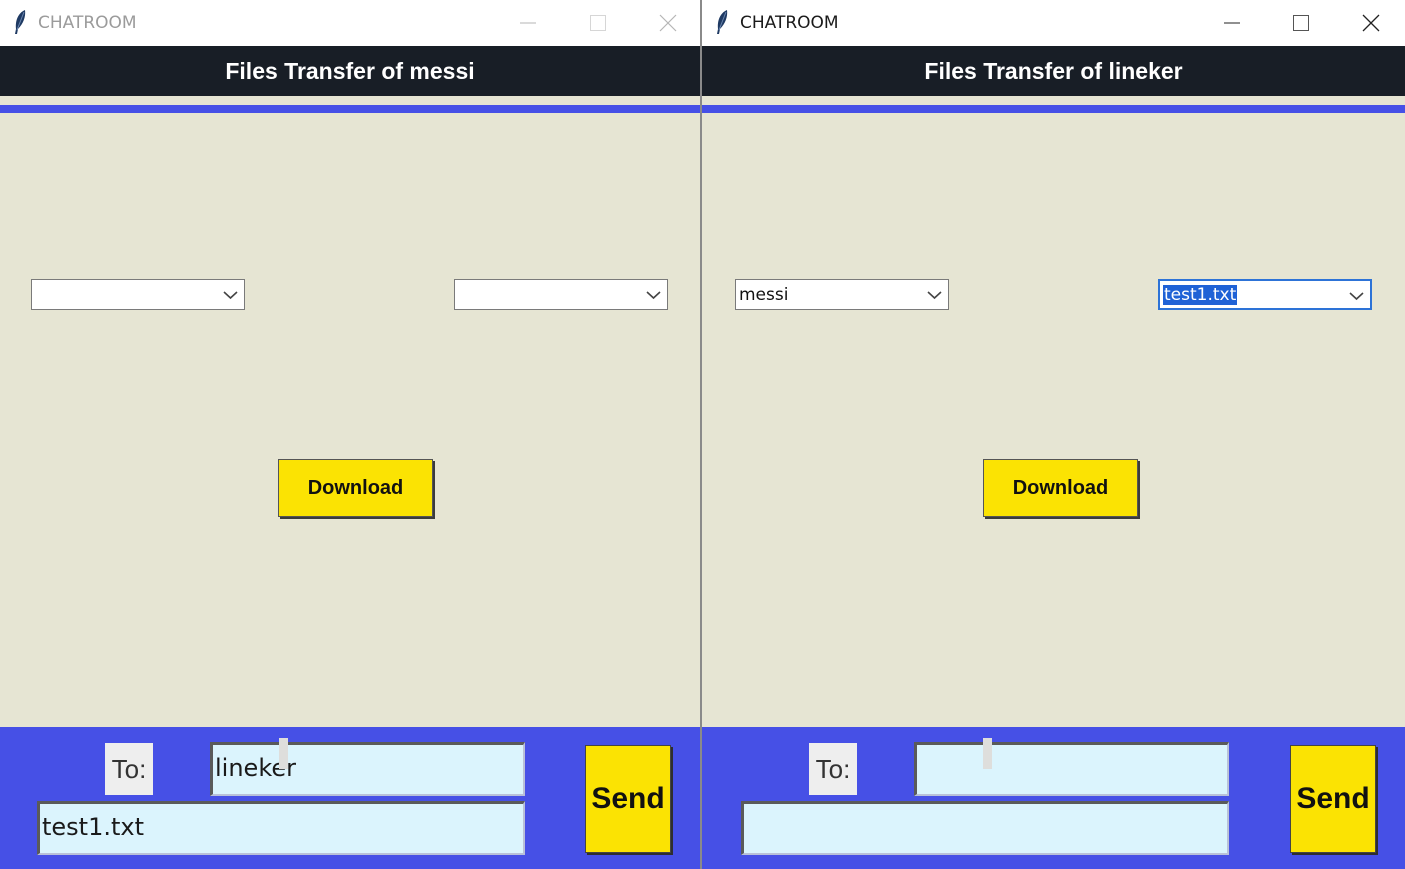 This screenshot has height=869, width=1405. Describe the element at coordinates (985, 828) in the screenshot. I see `message-input` at that location.